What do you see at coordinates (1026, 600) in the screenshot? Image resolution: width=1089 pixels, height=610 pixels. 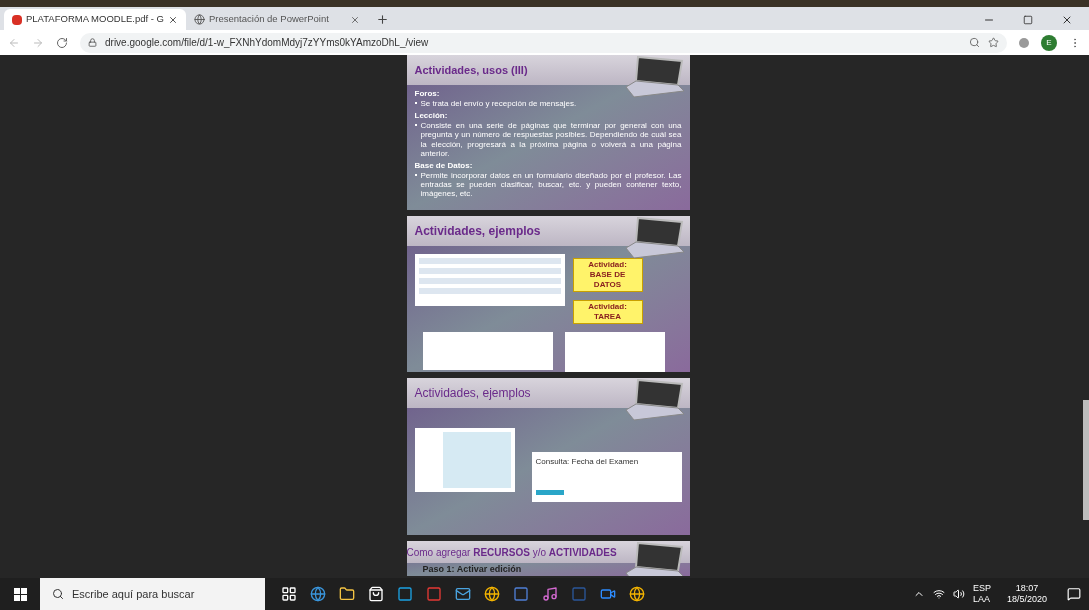 I see `clock-date: 18/5/2020` at bounding box center [1026, 600].